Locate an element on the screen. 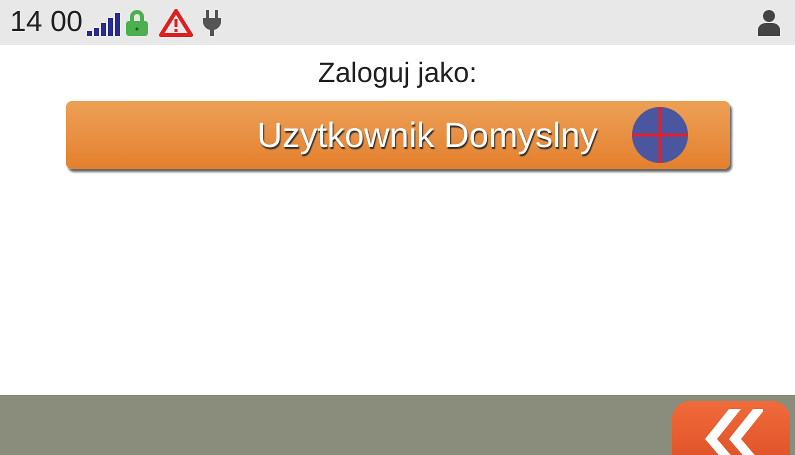 This screenshot has height=455, width=795. plug-icon is located at coordinates (211, 22).